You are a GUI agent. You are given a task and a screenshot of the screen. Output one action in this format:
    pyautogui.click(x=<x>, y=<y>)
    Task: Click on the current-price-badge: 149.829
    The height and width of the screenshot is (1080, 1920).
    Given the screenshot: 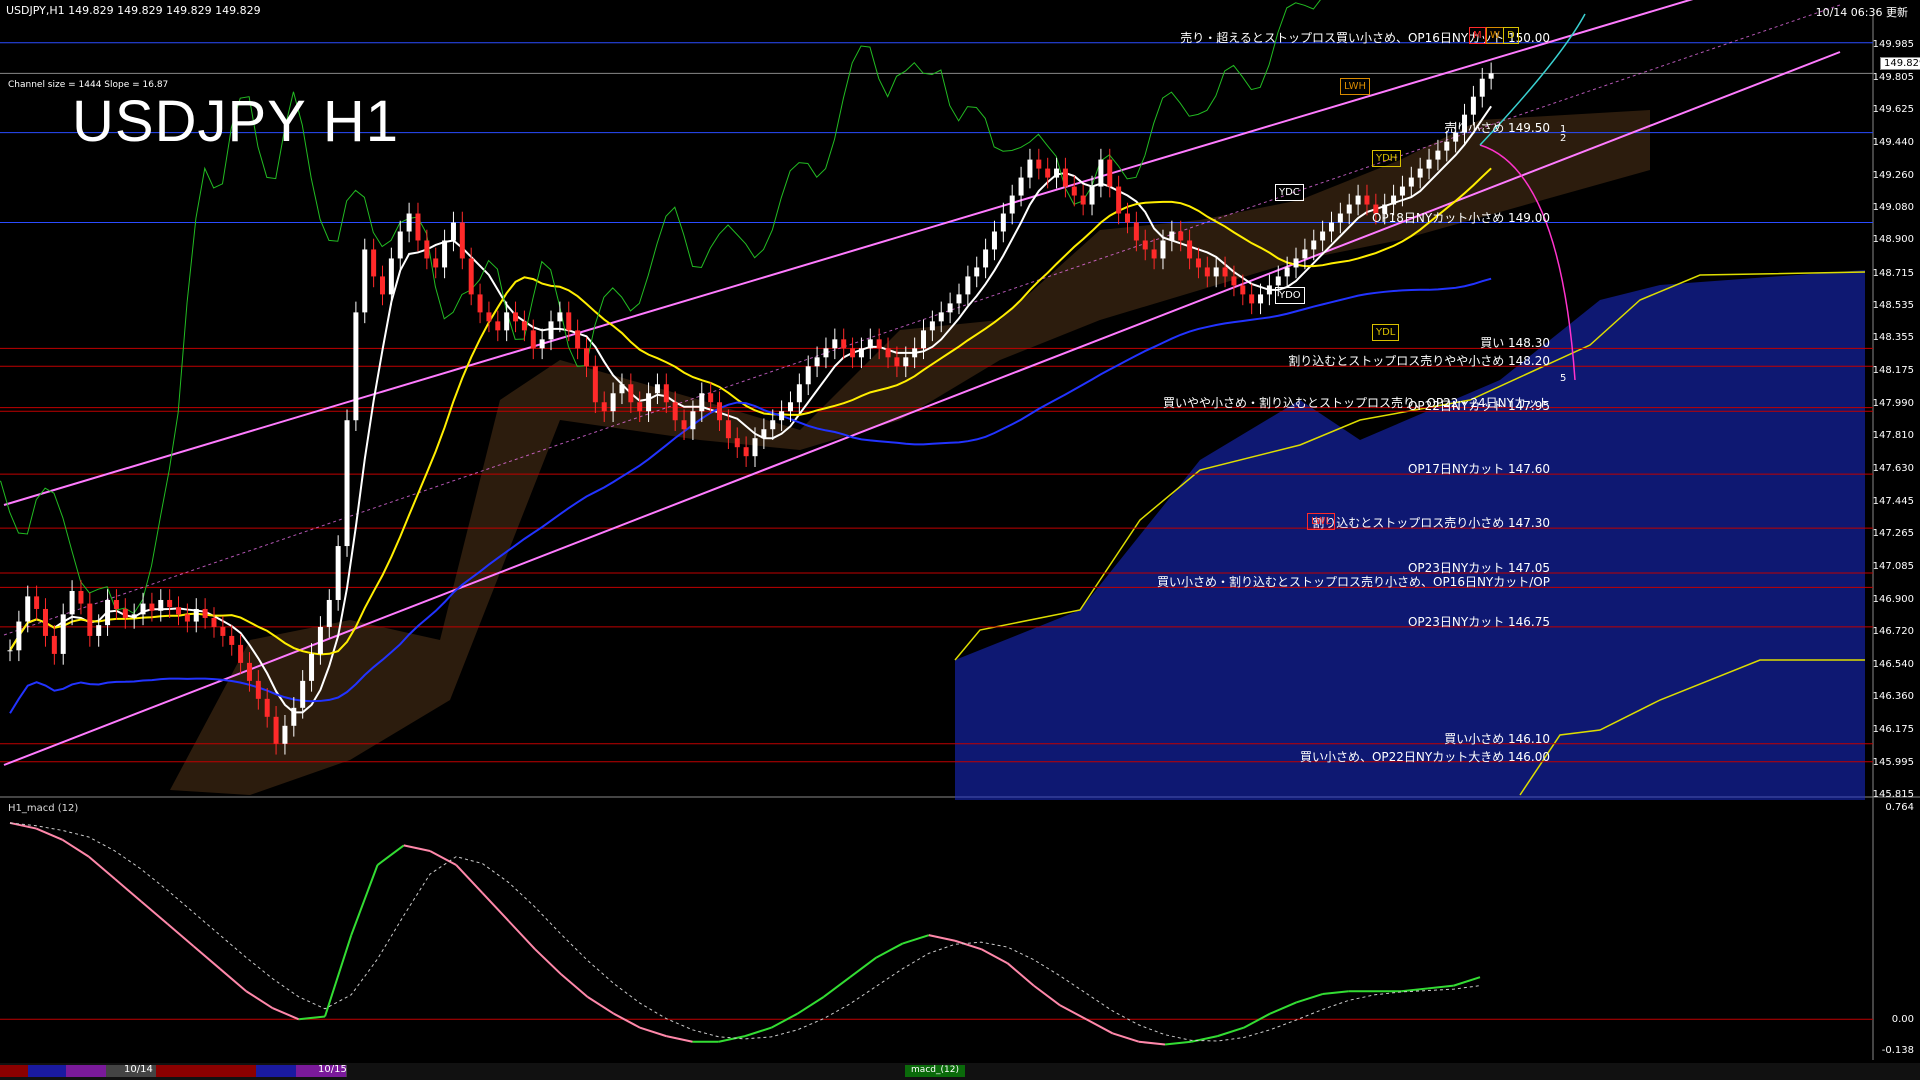 What is the action you would take?
    pyautogui.click(x=1900, y=63)
    